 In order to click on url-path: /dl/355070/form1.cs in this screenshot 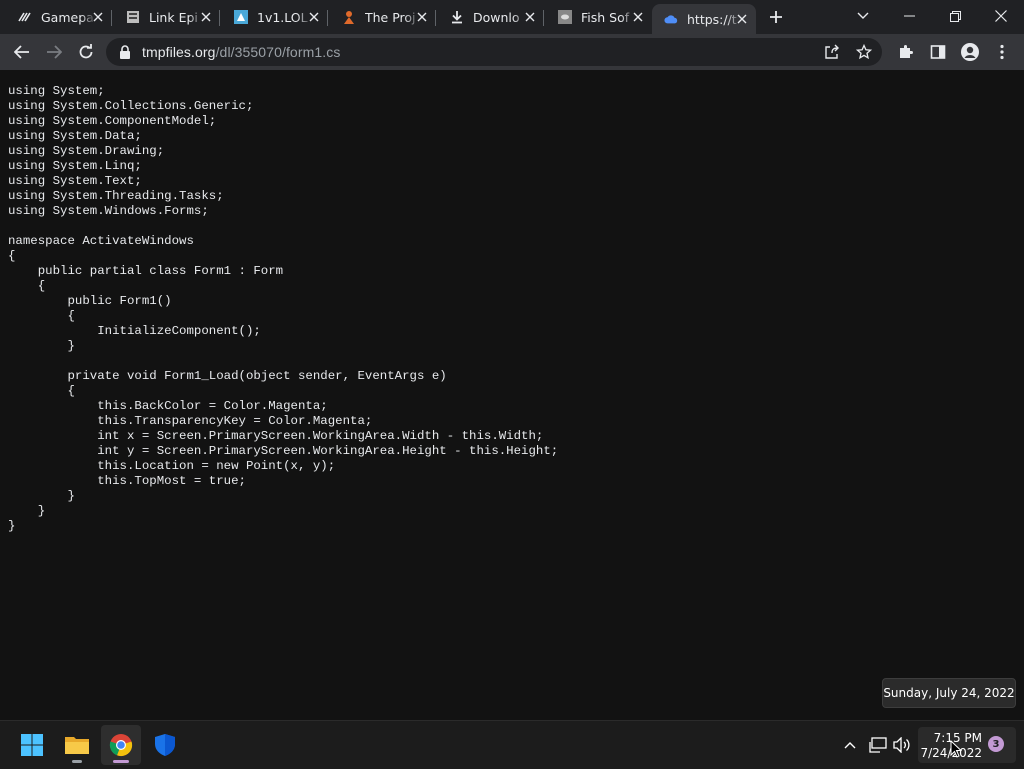, I will do `click(278, 52)`.